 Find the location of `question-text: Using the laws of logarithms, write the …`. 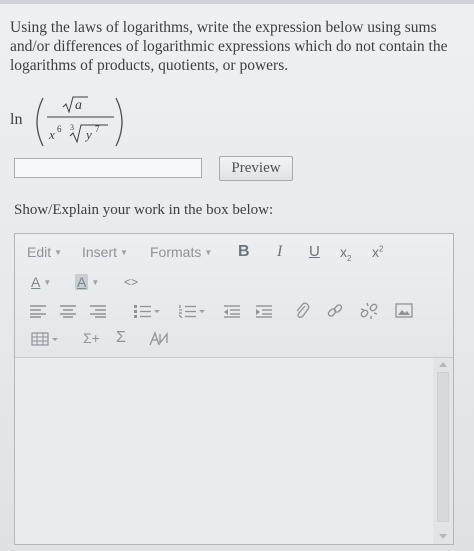

question-text: Using the laws of logarithms, write the … is located at coordinates (229, 46).